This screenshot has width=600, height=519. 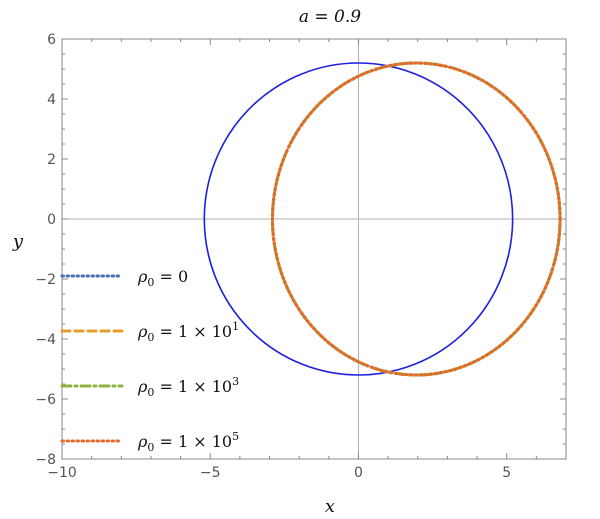 I want to click on chart-title: a = 0.9, so click(x=330, y=17).